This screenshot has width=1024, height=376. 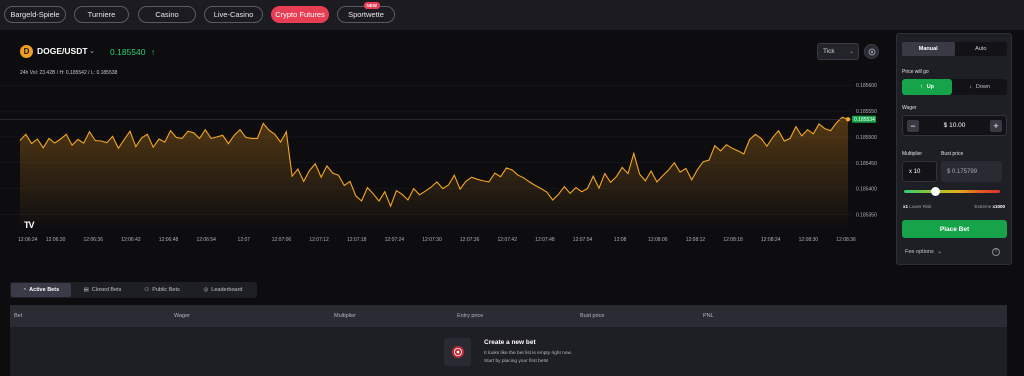 What do you see at coordinates (510, 342) in the screenshot?
I see `empty-state-title: Create a new bet` at bounding box center [510, 342].